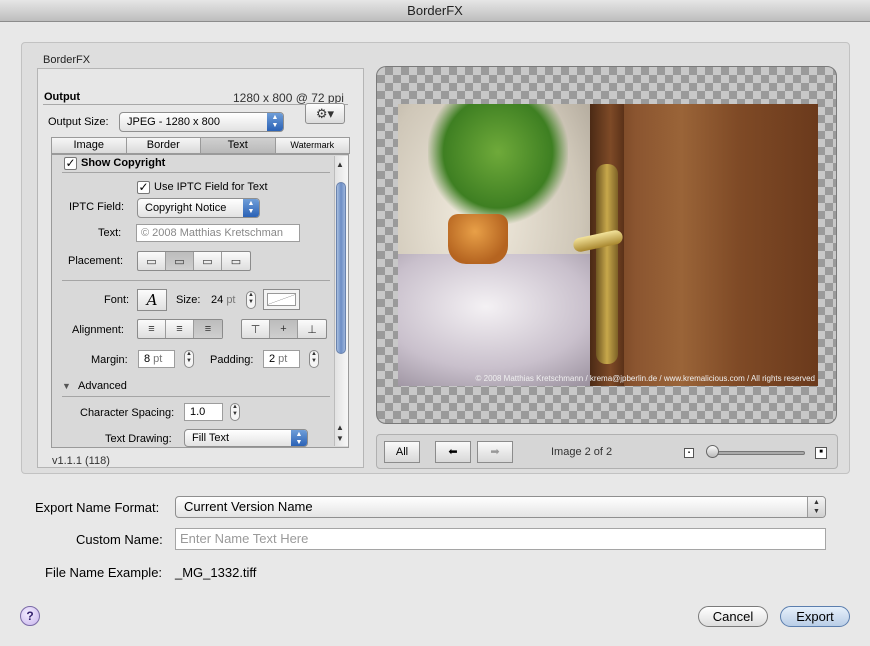 The width and height of the screenshot is (870, 646). What do you see at coordinates (232, 360) in the screenshot?
I see `padding-label: Padding:` at bounding box center [232, 360].